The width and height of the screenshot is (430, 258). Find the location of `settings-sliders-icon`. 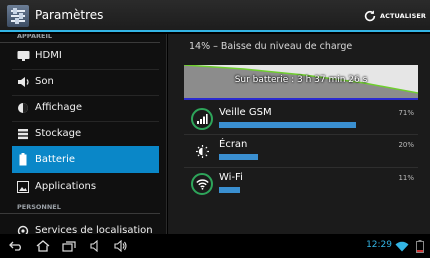

settings-sliders-icon is located at coordinates (18, 16).